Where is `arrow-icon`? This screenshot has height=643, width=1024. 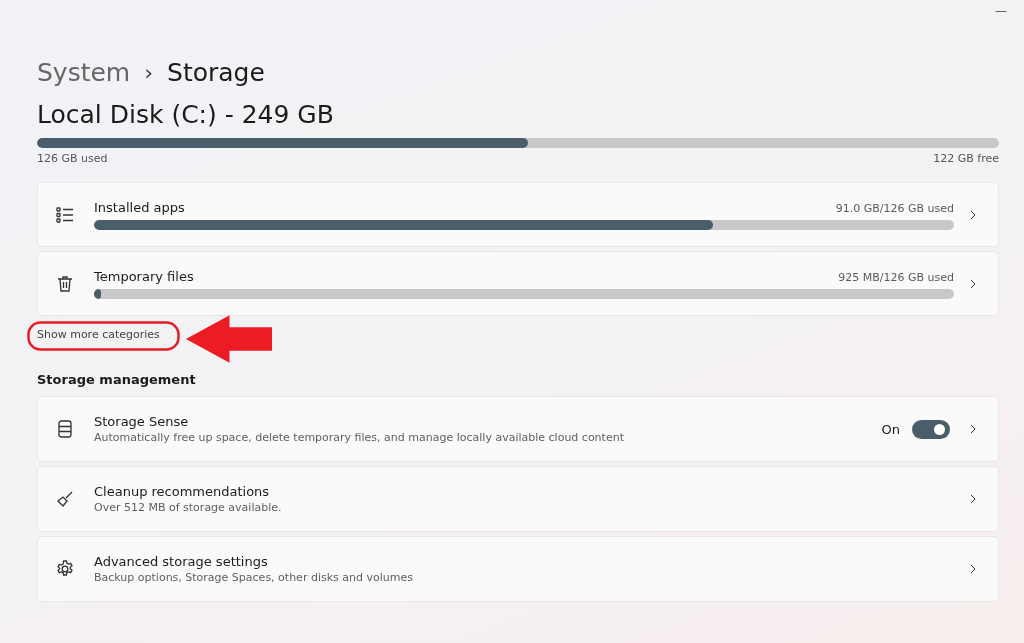
arrow-icon is located at coordinates (229, 339).